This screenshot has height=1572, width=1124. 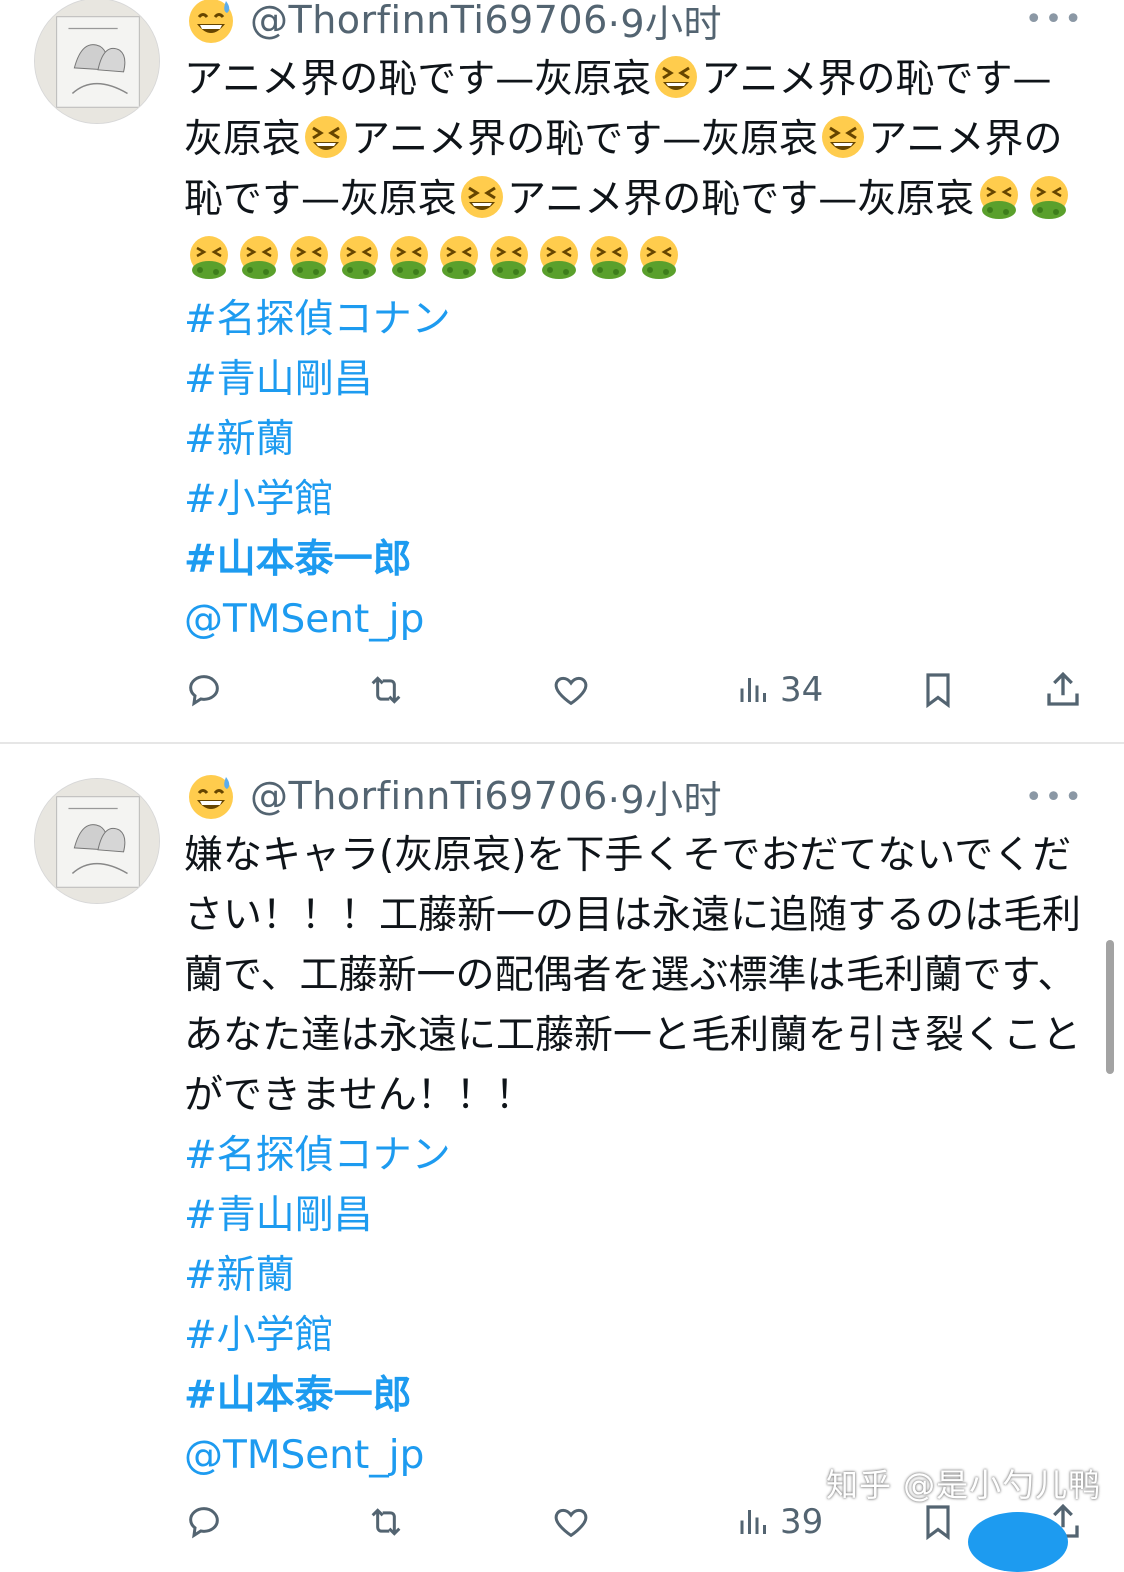 What do you see at coordinates (1110, 1007) in the screenshot?
I see `scrollbar` at bounding box center [1110, 1007].